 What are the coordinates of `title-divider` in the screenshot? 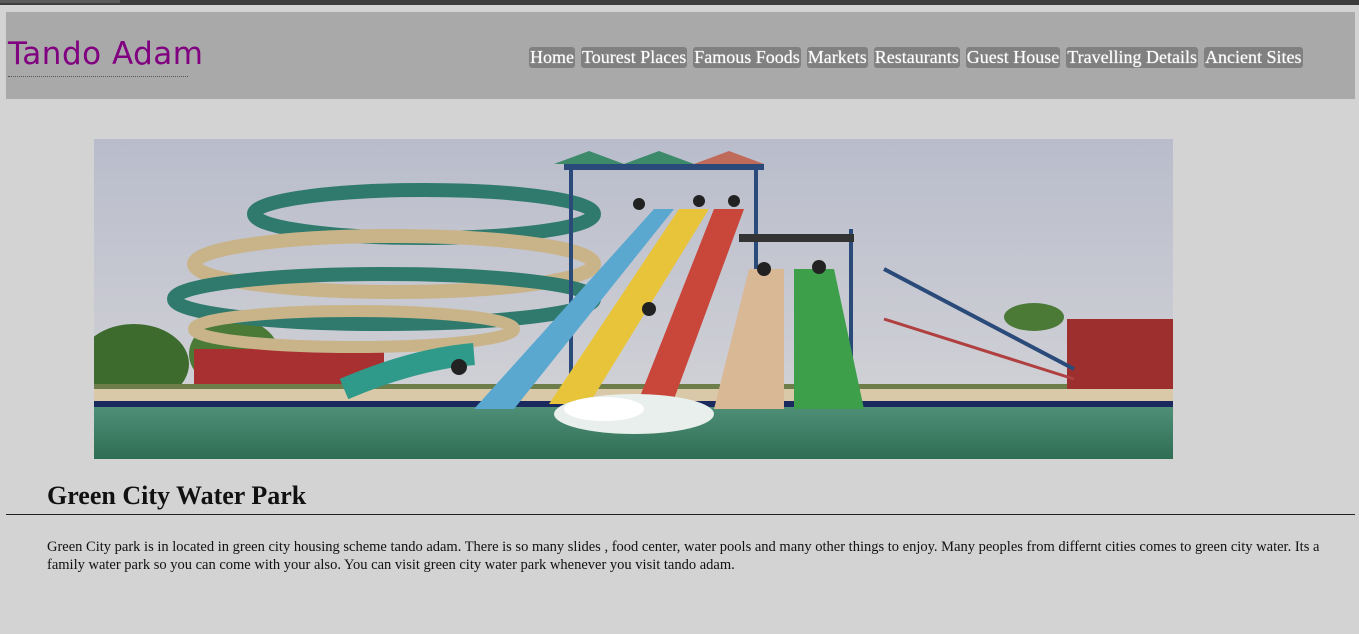 It's located at (680, 514).